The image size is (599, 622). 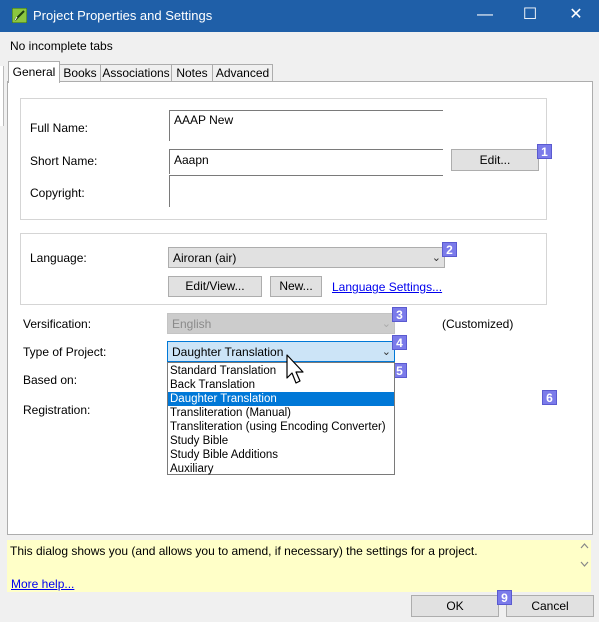 What do you see at coordinates (576, 16) in the screenshot?
I see `close-button: ✕` at bounding box center [576, 16].